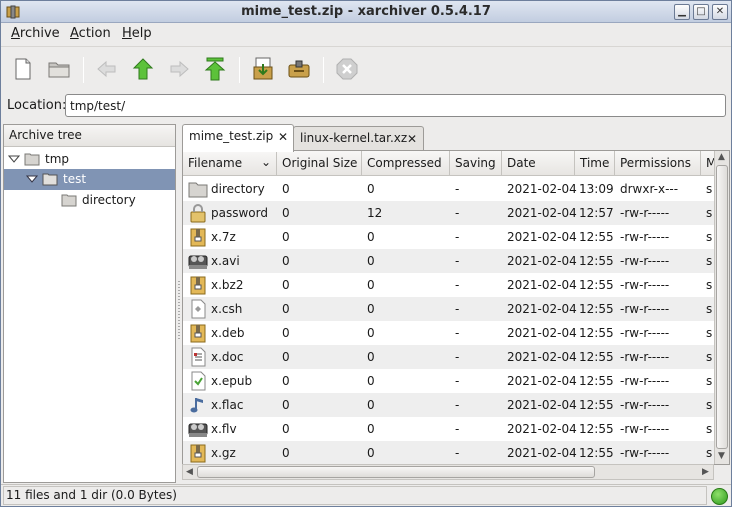 The width and height of the screenshot is (732, 507). I want to click on home-button, so click(215, 69).